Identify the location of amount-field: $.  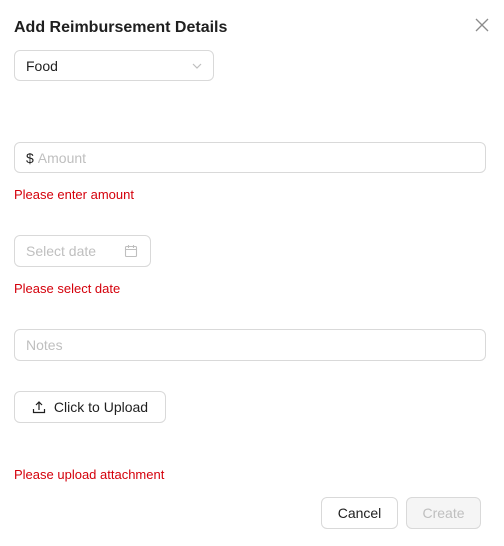
(250, 157).